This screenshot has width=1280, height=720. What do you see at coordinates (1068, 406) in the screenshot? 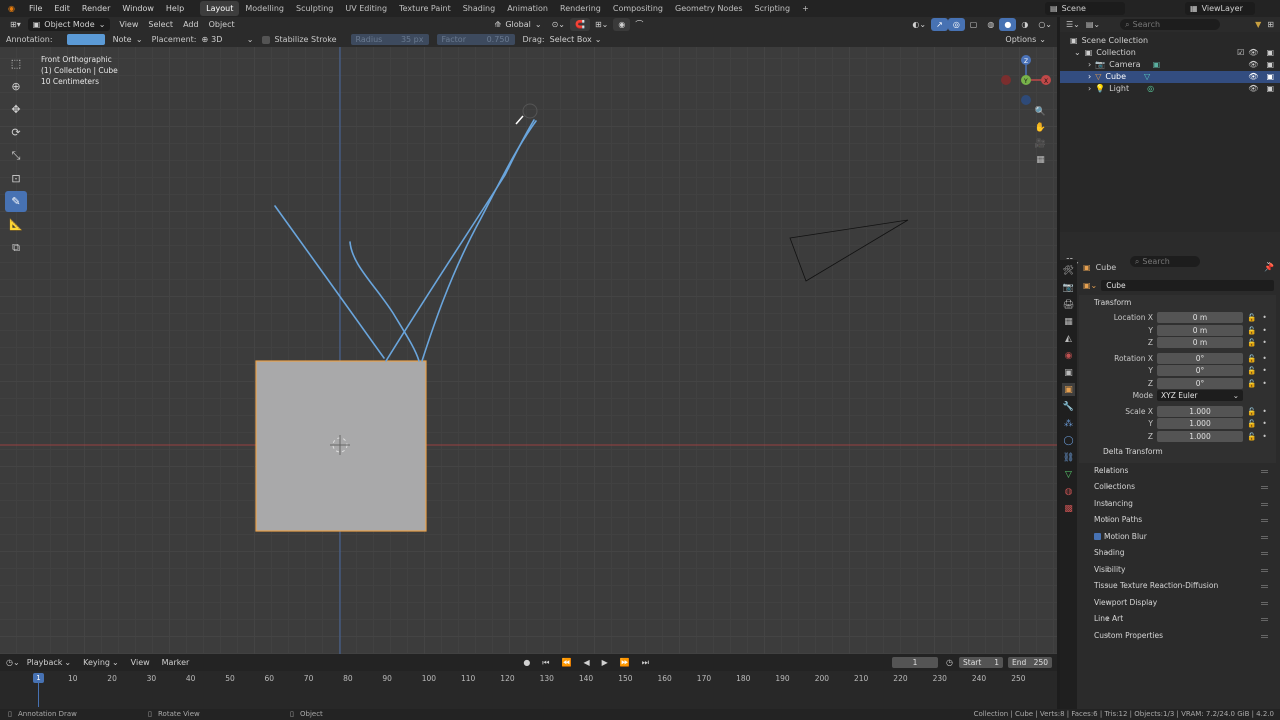
I see `modifier-tab-icon: 🔧` at bounding box center [1068, 406].